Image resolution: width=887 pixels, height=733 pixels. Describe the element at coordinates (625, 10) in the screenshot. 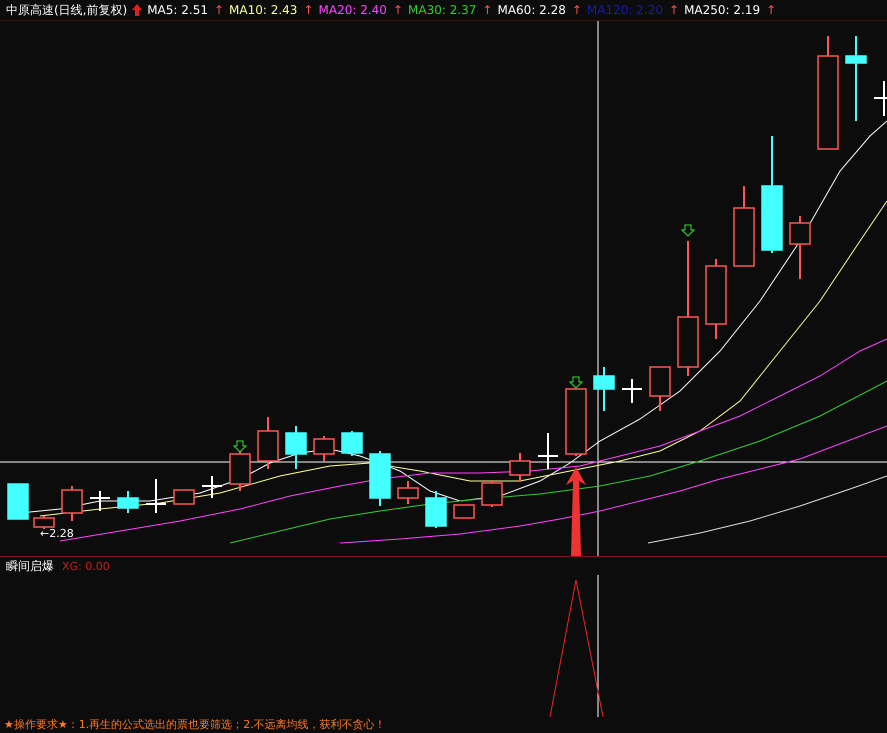

I see `moving-average-value: MA120: 2.20` at that location.